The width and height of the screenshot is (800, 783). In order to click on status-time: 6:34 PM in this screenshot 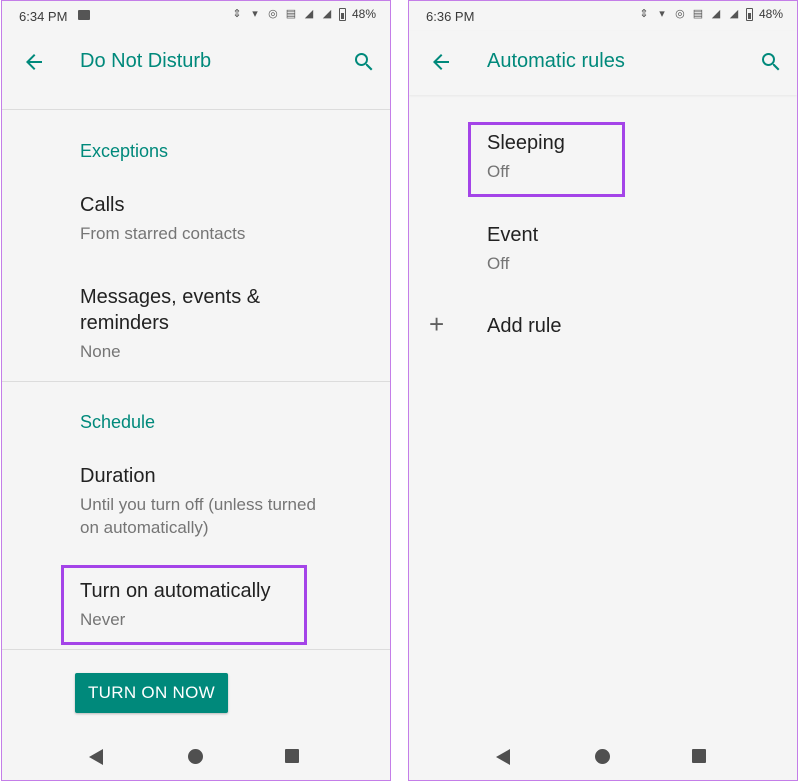, I will do `click(43, 16)`.